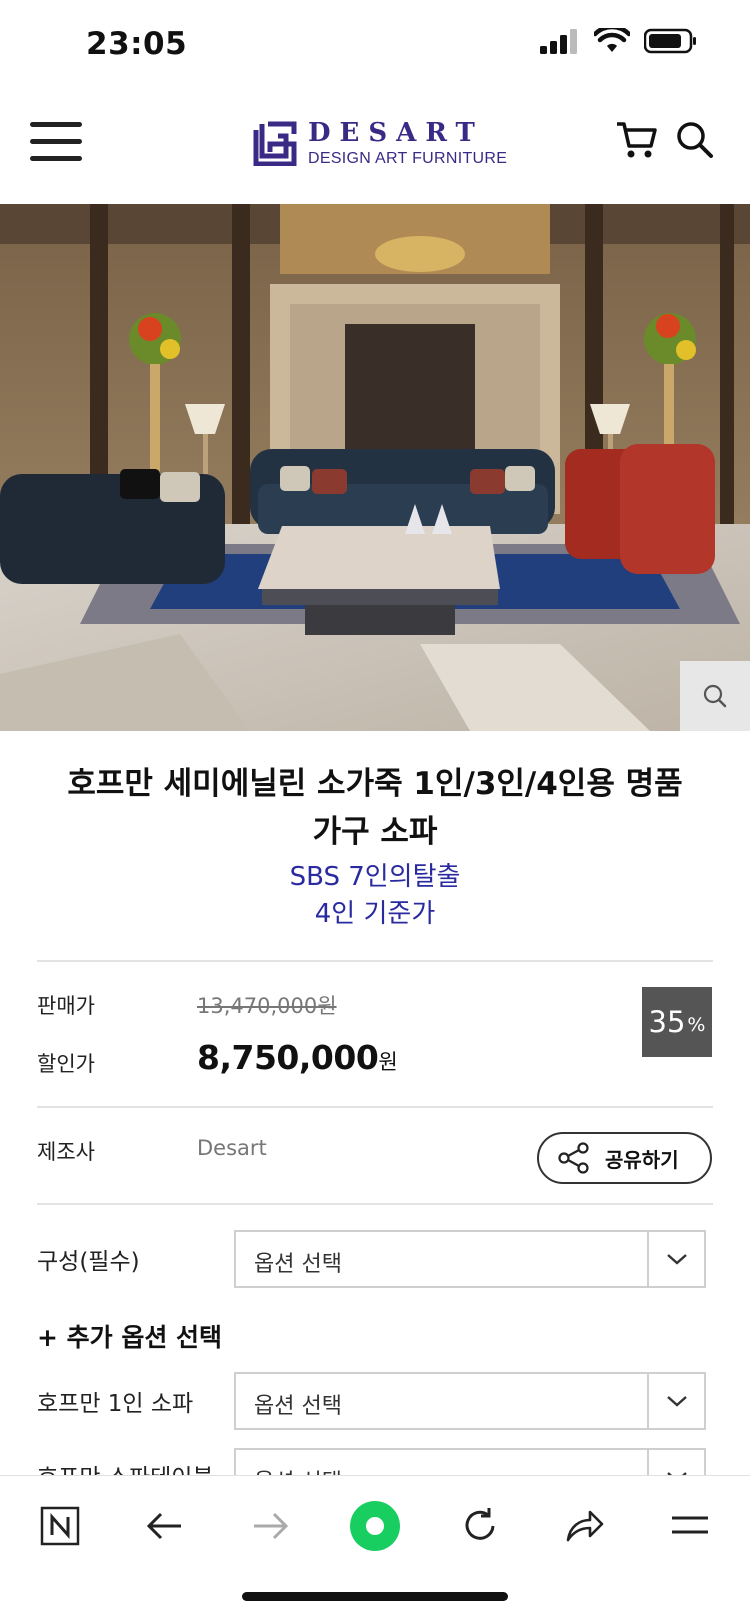  I want to click on naver-home-button, so click(60, 1526).